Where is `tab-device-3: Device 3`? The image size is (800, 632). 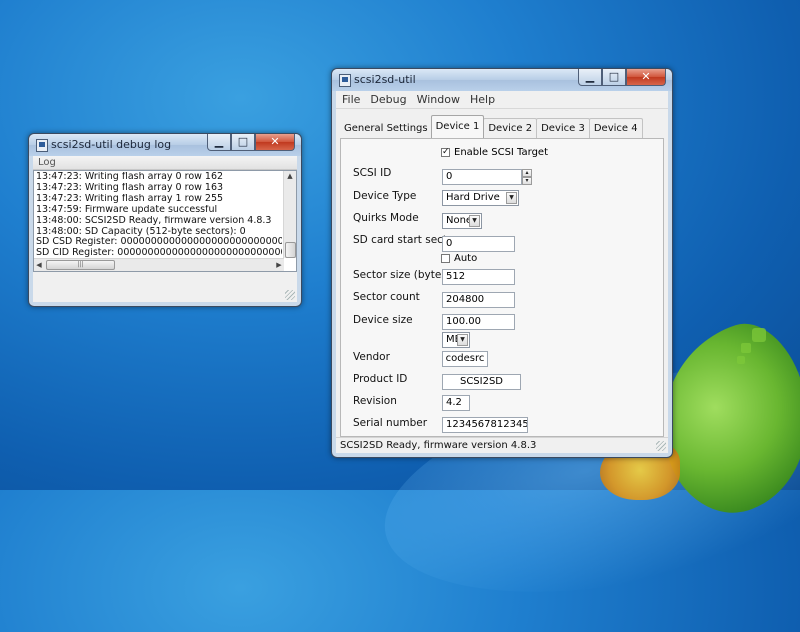
tab-device-3: Device 3 is located at coordinates (563, 128).